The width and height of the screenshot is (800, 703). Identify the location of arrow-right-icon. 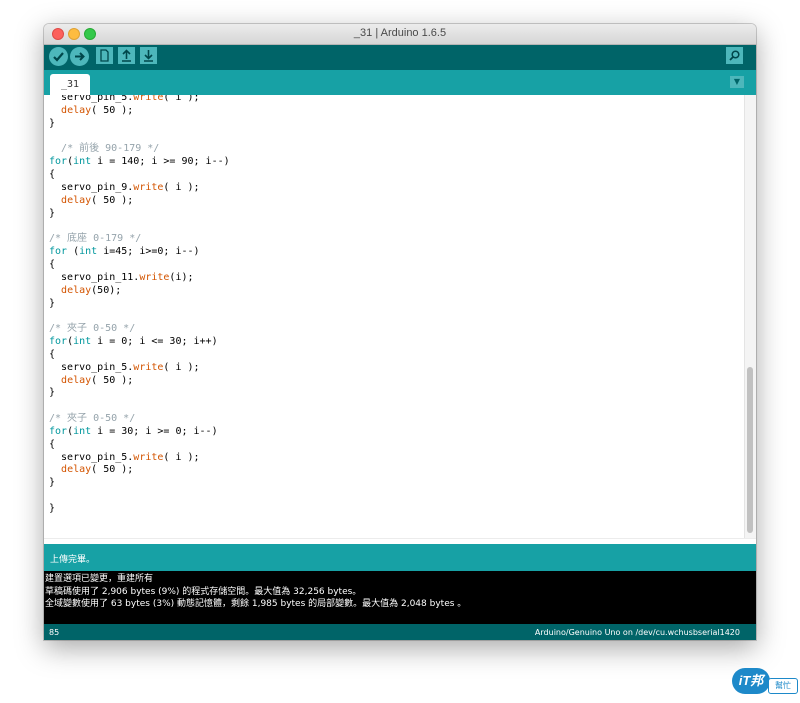
(80, 56).